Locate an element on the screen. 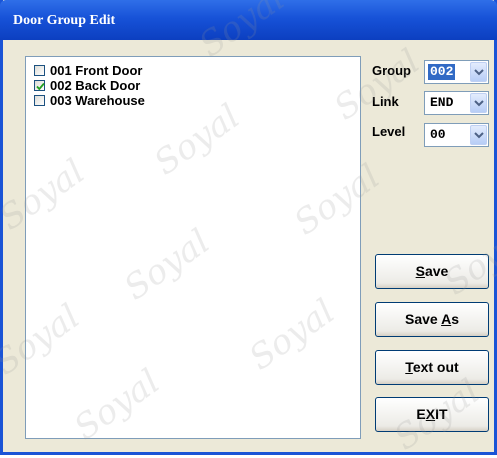 This screenshot has height=458, width=497. link-label: Link is located at coordinates (385, 101).